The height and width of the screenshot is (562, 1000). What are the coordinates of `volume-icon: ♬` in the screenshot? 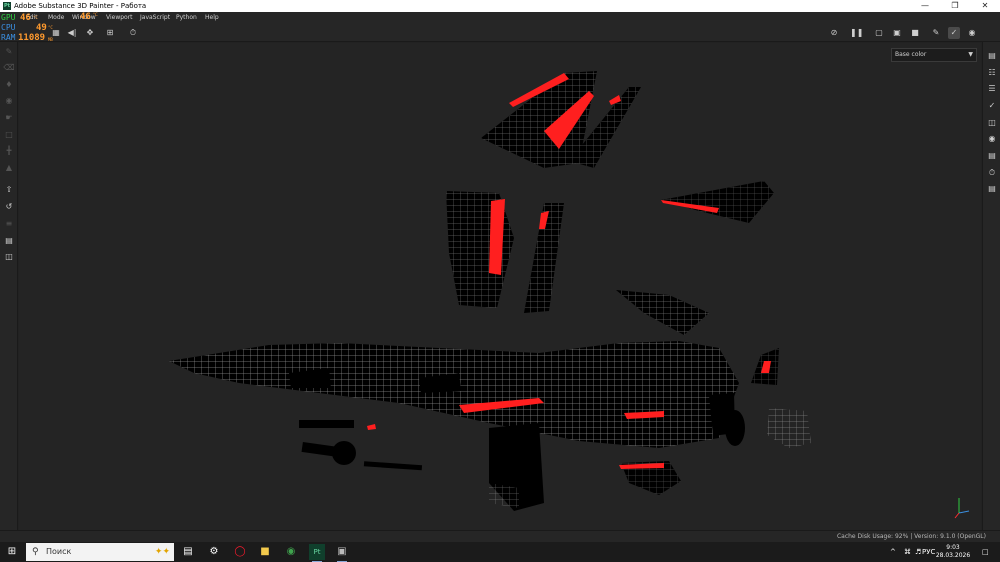 It's located at (918, 552).